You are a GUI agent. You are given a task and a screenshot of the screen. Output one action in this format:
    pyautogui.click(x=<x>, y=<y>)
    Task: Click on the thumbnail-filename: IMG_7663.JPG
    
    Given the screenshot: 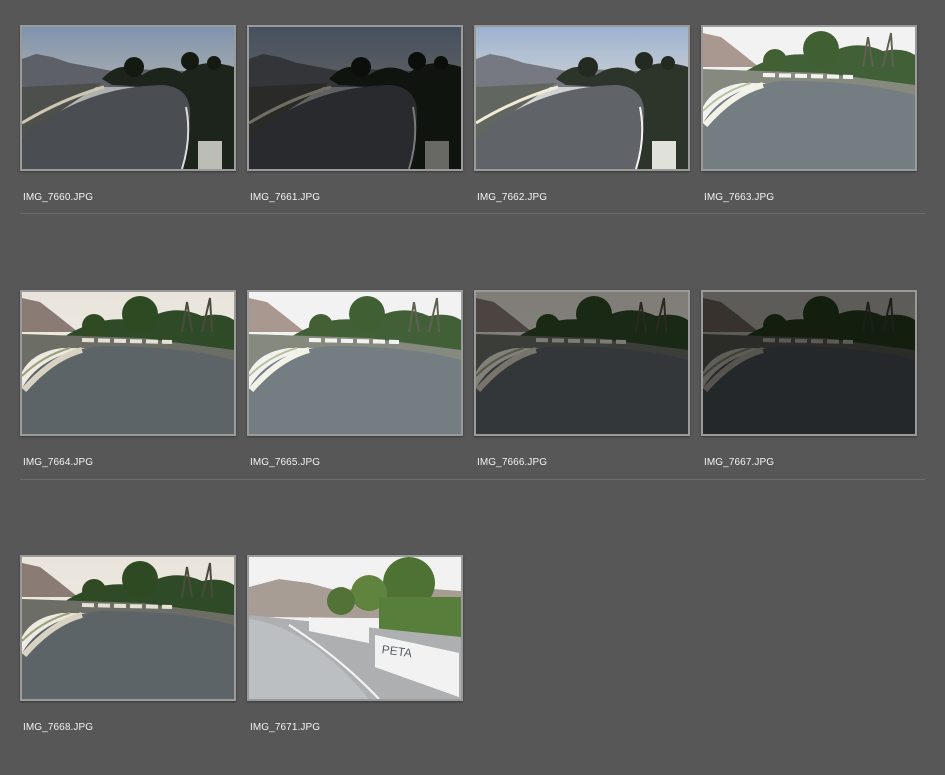 What is the action you would take?
    pyautogui.click(x=739, y=197)
    